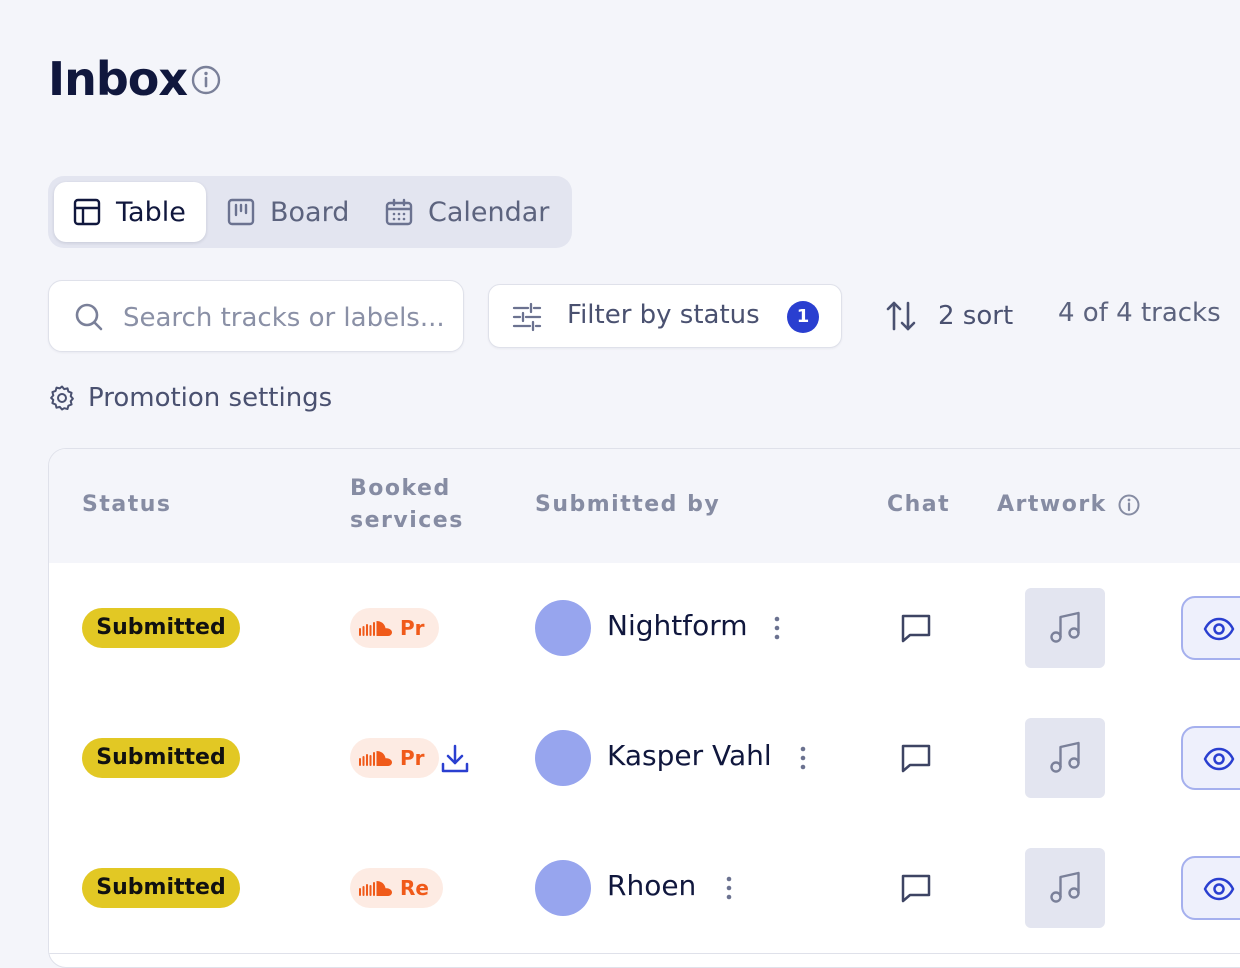 The height and width of the screenshot is (968, 1240). What do you see at coordinates (627, 505) in the screenshot?
I see `column-header-submitted-by: Submitted by` at bounding box center [627, 505].